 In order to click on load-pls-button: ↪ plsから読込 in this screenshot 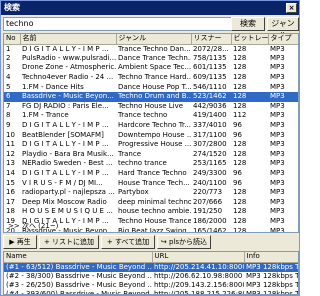, I will do `click(184, 242)`.